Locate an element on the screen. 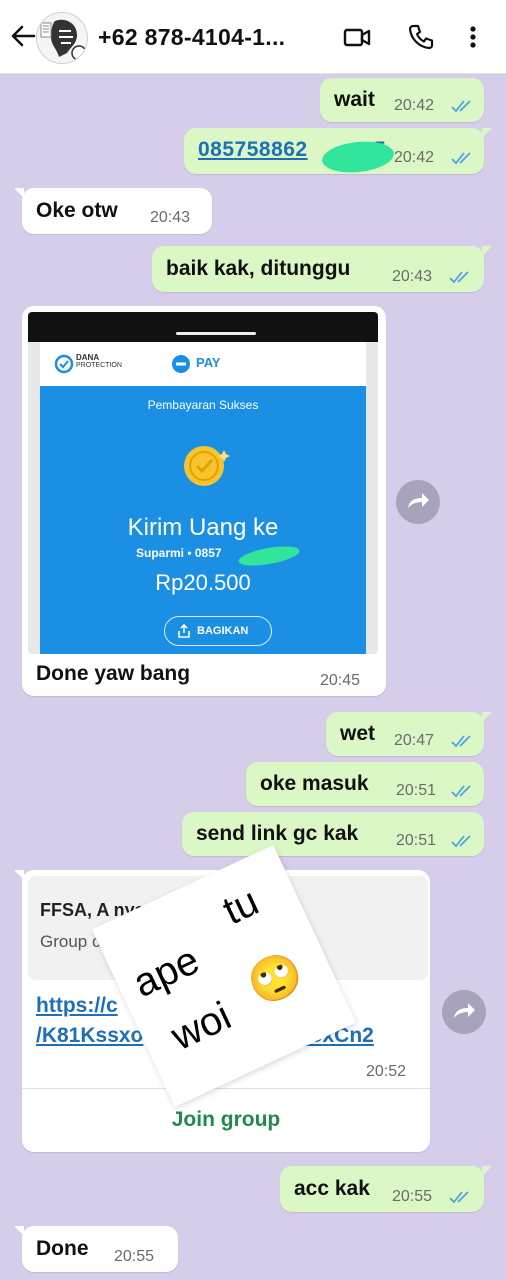  dana-brand-sub: PROTECTION is located at coordinates (99, 365).